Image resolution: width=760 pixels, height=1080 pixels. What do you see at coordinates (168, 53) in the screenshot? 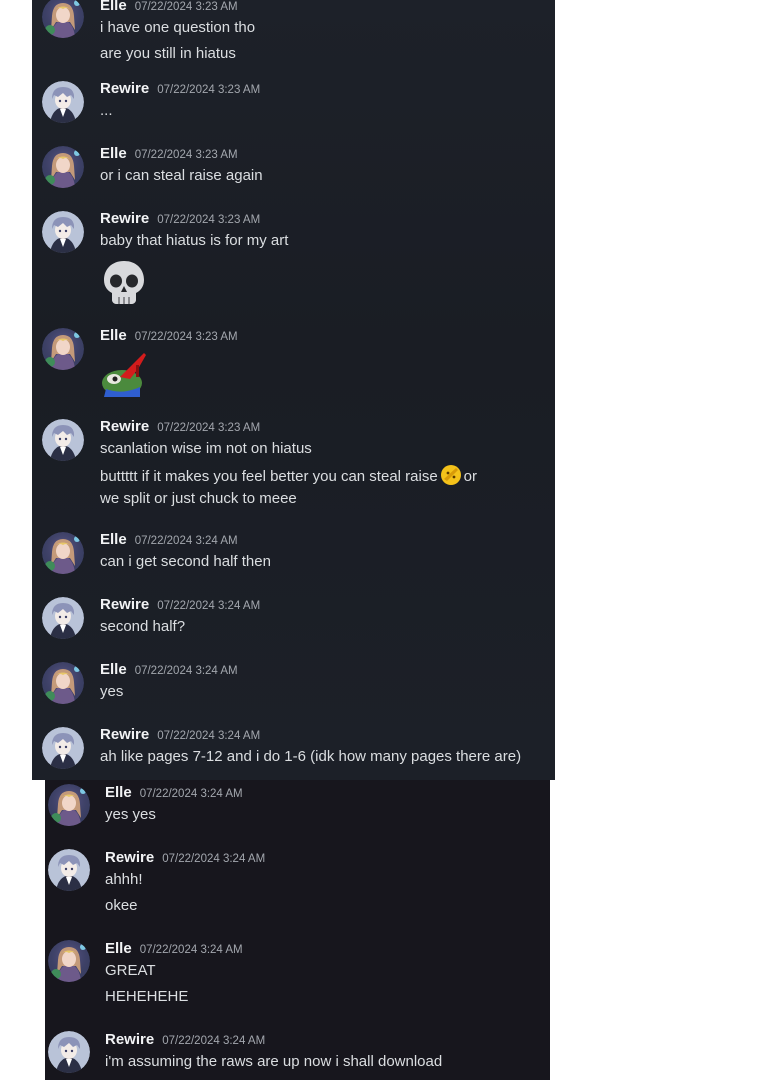
I see `message-text: are you still in hiatus` at bounding box center [168, 53].